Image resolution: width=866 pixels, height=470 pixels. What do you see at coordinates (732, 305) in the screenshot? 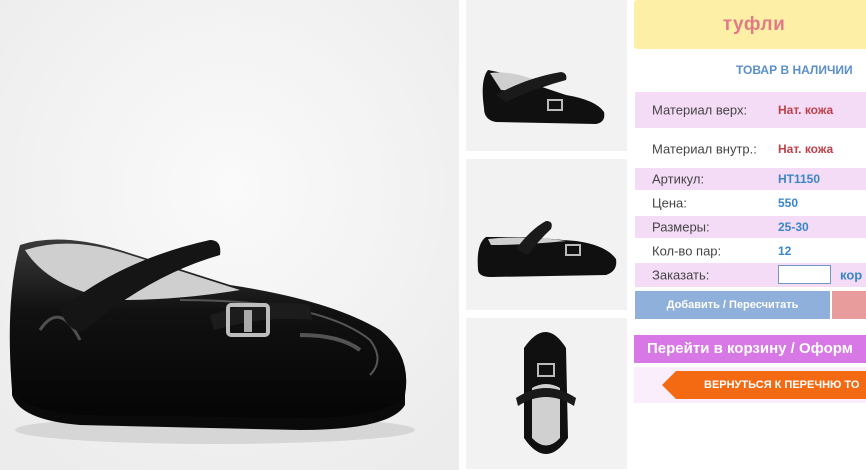
I see `add-recalculate-button: Добавить / Пересчитать` at bounding box center [732, 305].